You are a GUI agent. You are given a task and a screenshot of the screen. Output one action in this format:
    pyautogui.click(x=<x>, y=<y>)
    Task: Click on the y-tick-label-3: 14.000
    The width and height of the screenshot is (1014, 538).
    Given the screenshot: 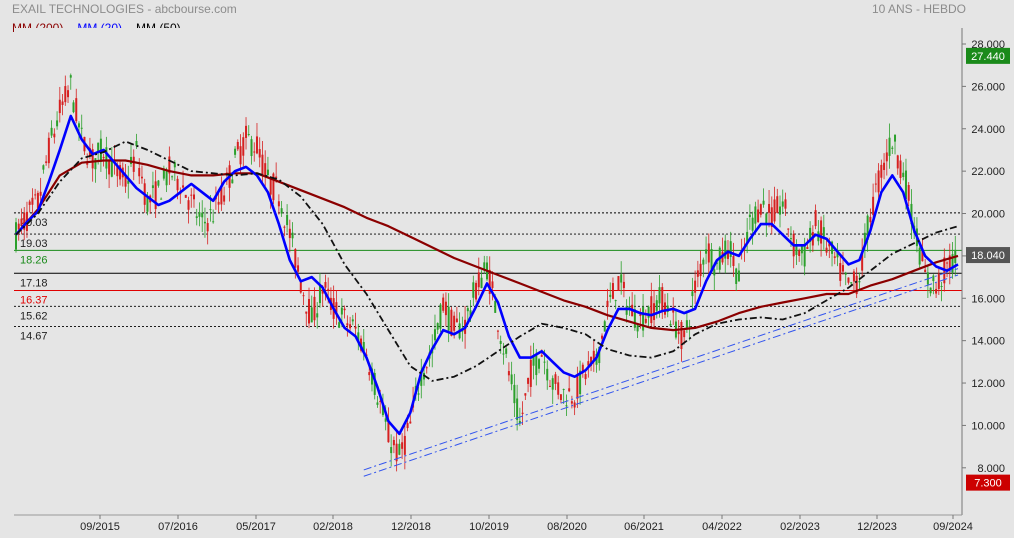 What is the action you would take?
    pyautogui.click(x=988, y=342)
    